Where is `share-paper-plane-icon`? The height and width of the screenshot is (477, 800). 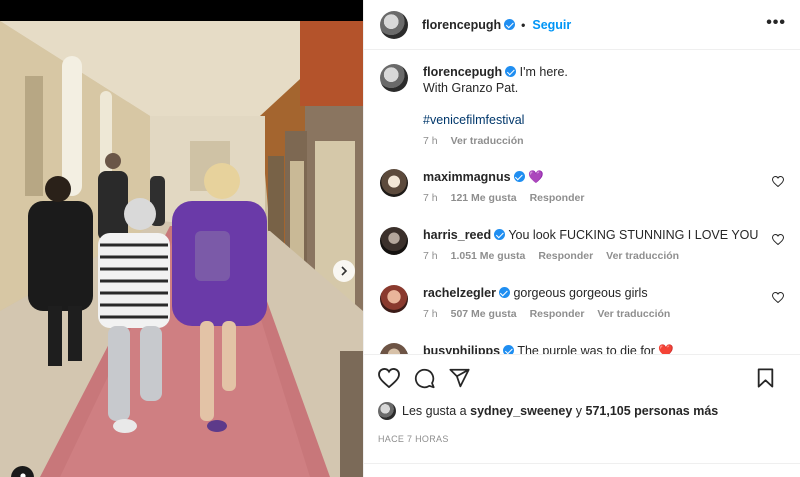 share-paper-plane-icon is located at coordinates (459, 378).